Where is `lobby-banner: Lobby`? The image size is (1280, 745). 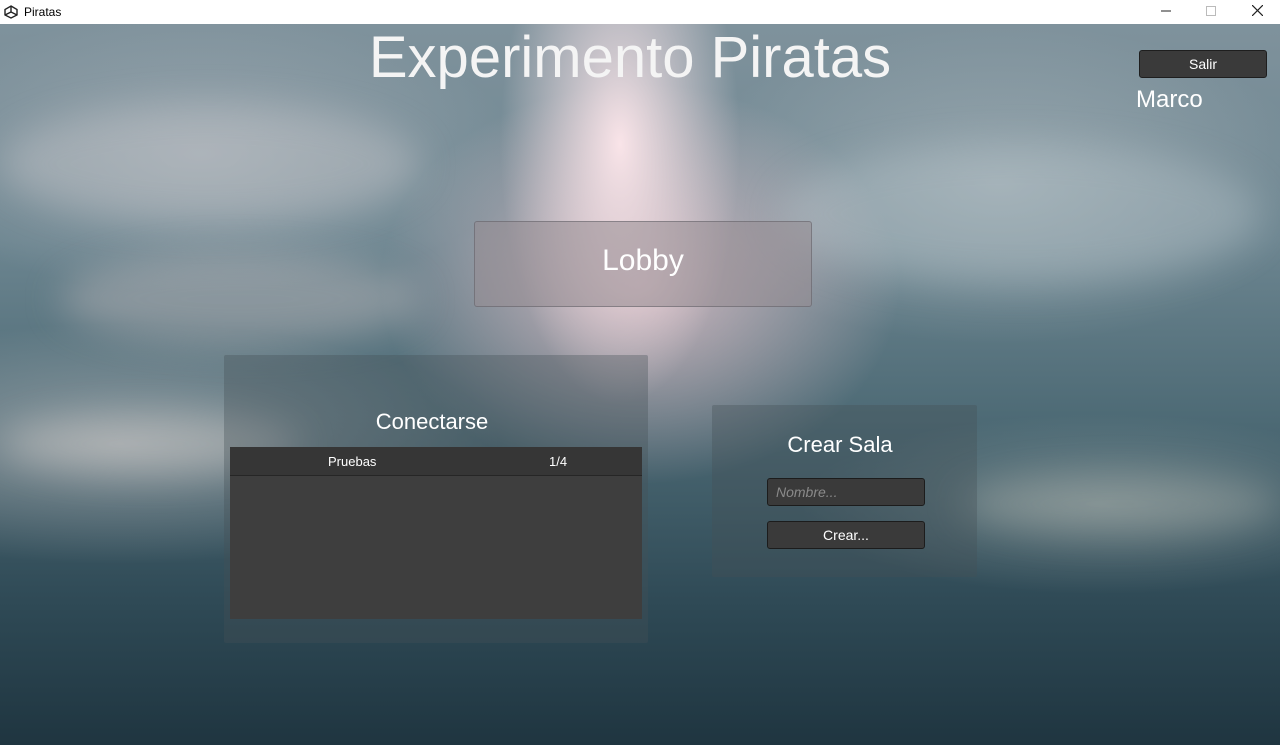 lobby-banner: Lobby is located at coordinates (643, 264).